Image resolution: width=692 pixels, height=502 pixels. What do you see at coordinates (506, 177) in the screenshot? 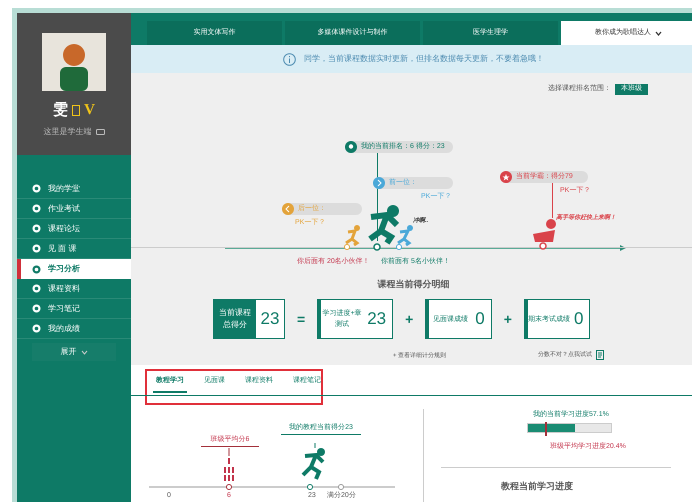
I see `star-icon` at bounding box center [506, 177].